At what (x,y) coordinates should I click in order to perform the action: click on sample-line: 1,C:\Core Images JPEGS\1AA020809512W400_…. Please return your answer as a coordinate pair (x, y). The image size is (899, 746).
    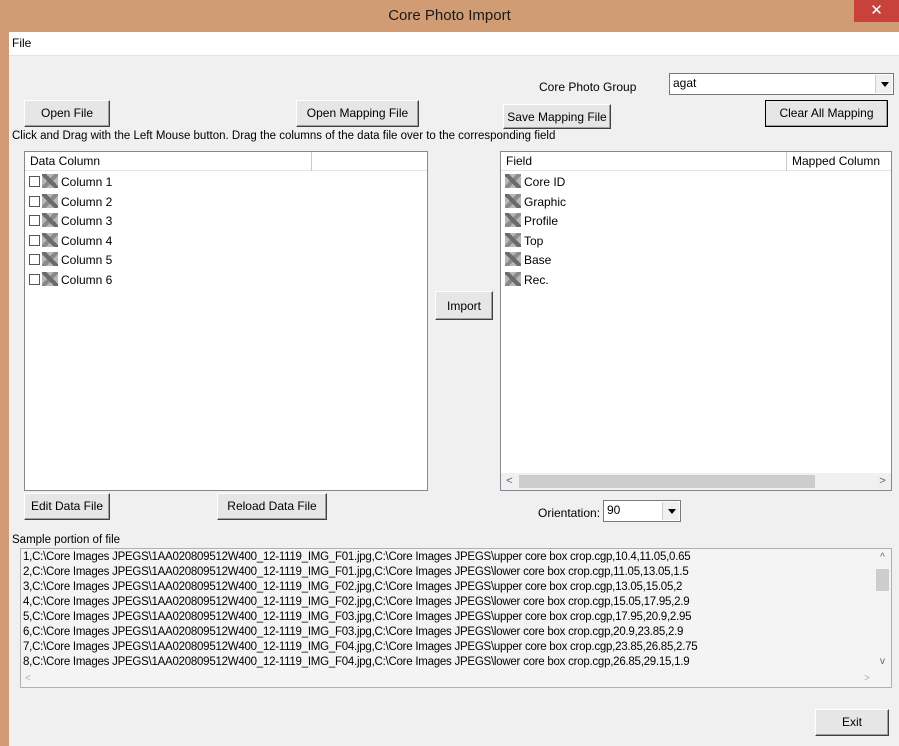
    Looking at the image, I should click on (357, 557).